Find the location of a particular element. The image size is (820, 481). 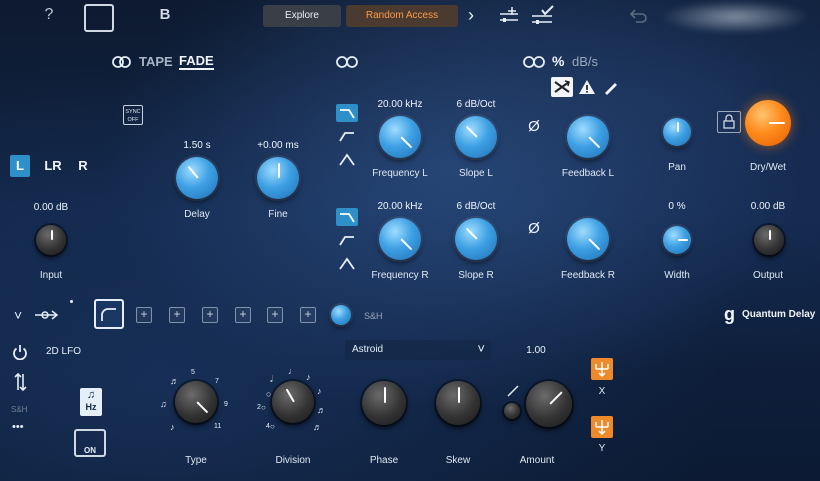

warning-icon is located at coordinates (587, 87).